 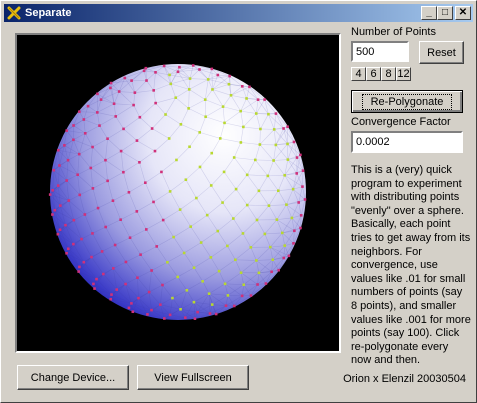 I want to click on minimize-button: _, so click(x=429, y=13).